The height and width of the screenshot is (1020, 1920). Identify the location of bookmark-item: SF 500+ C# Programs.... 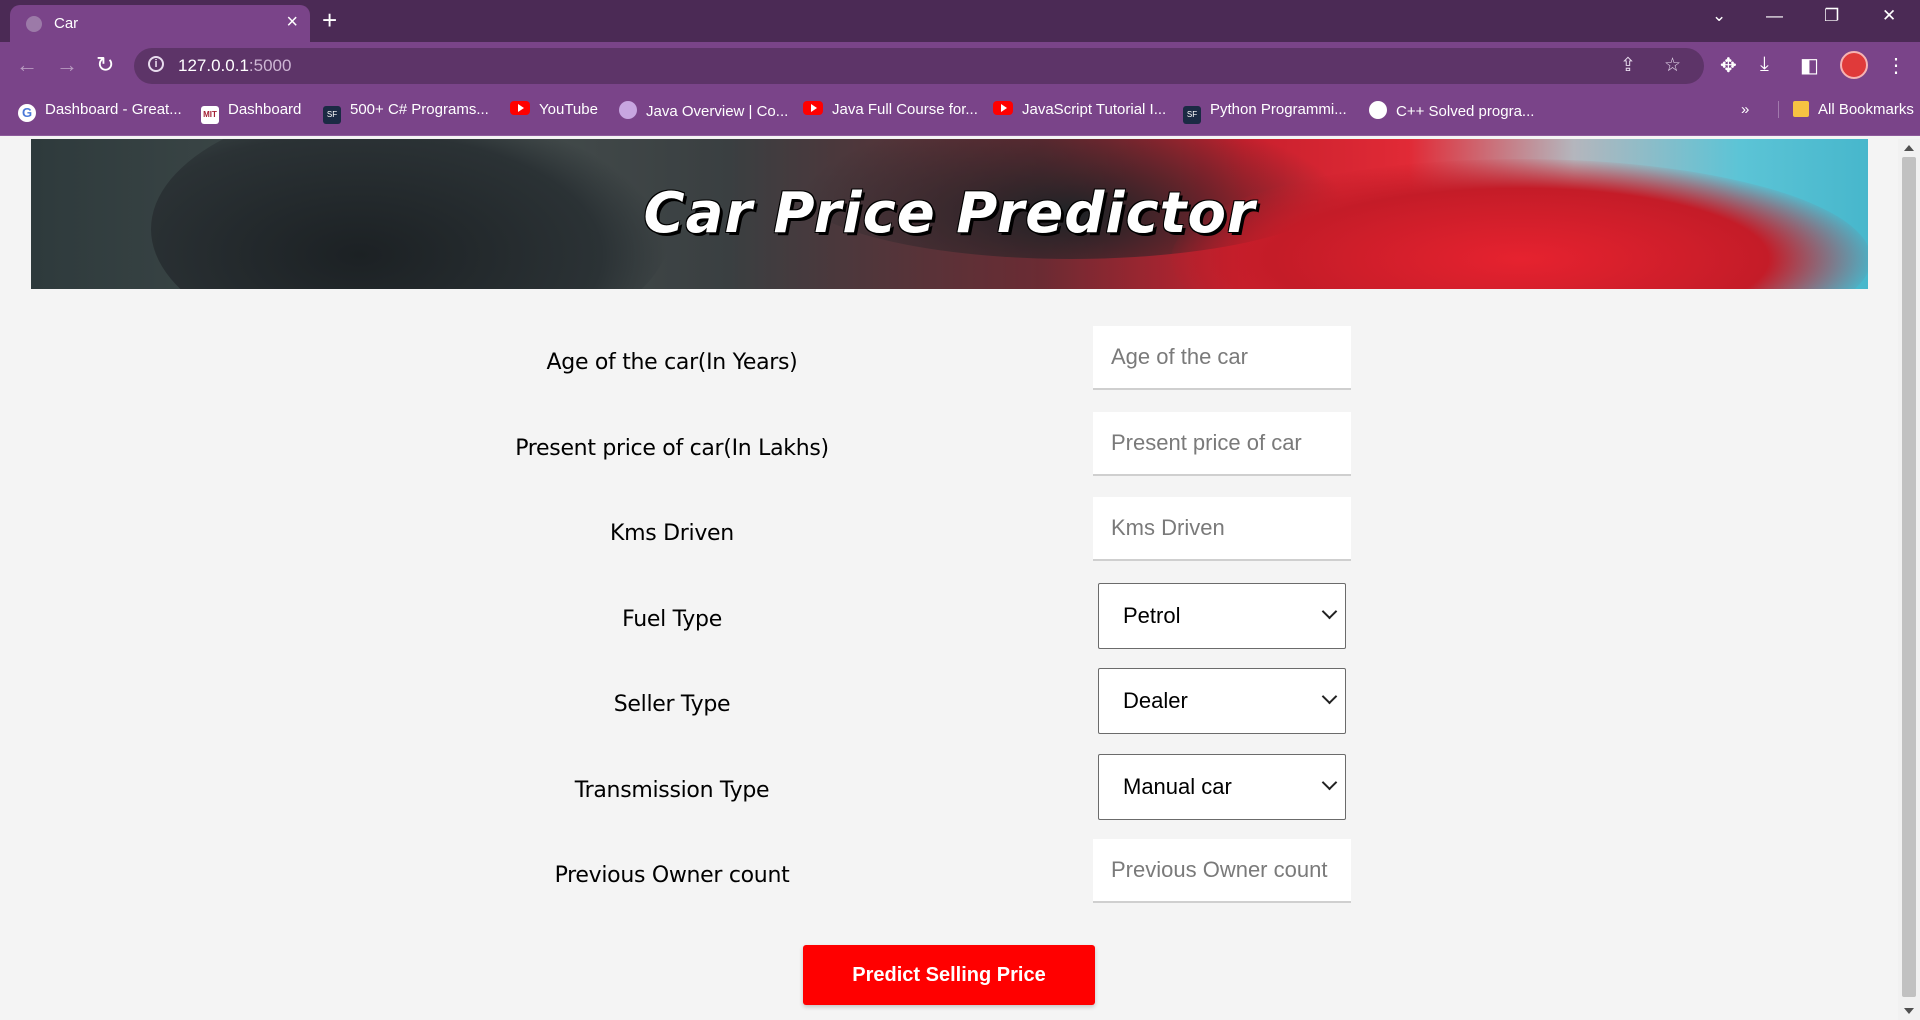
(406, 112).